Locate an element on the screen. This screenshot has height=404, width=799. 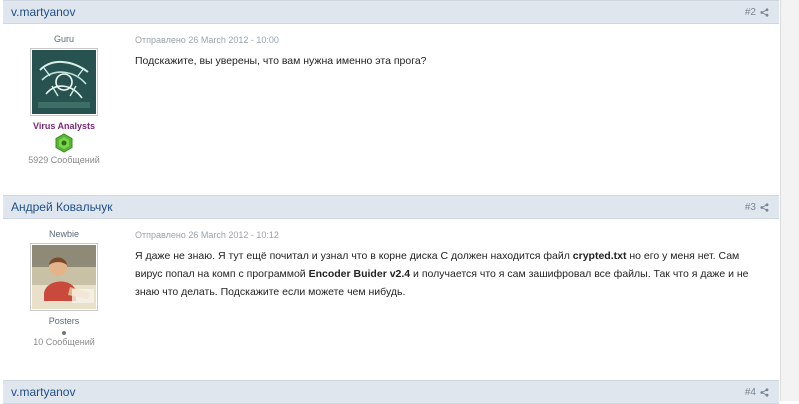
group-dot-icon is located at coordinates (64, 333).